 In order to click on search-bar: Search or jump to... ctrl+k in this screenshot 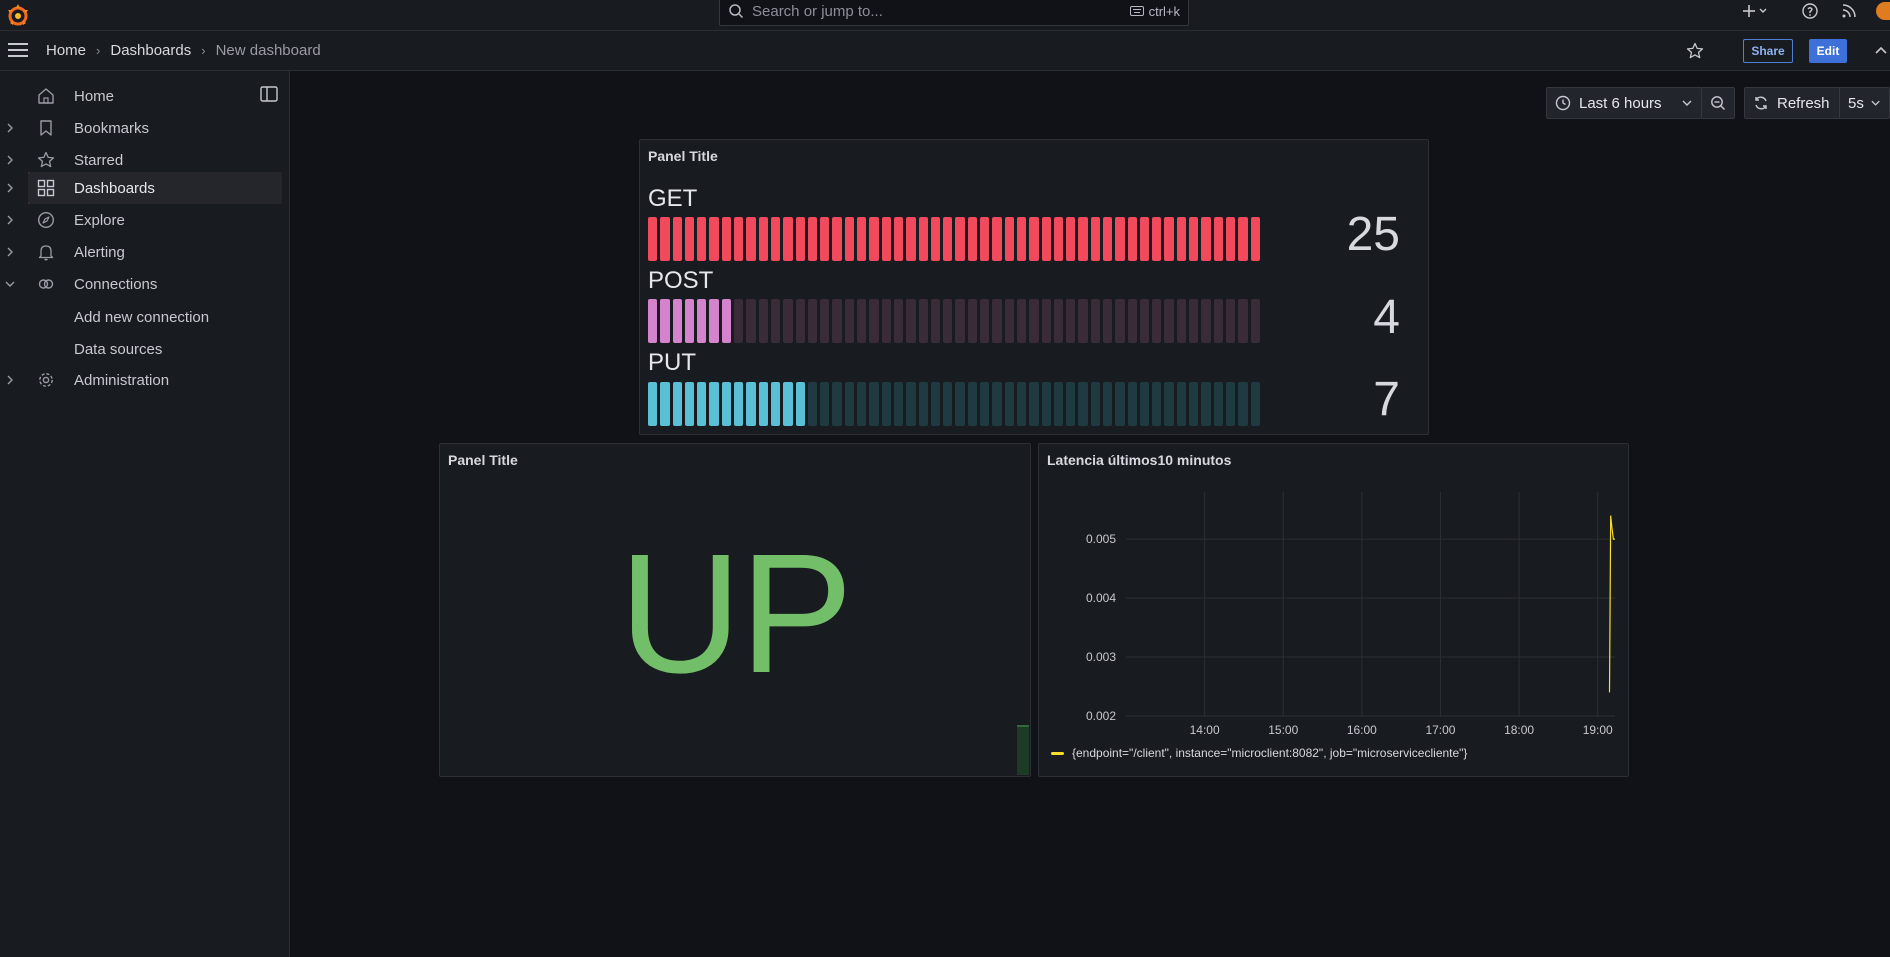, I will do `click(954, 13)`.